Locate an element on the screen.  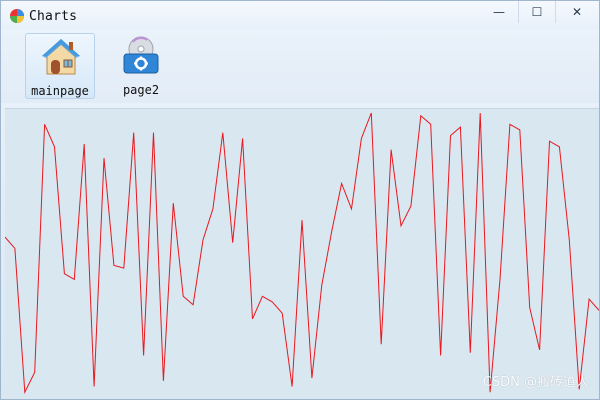
window-title: Charts is located at coordinates (53, 16).